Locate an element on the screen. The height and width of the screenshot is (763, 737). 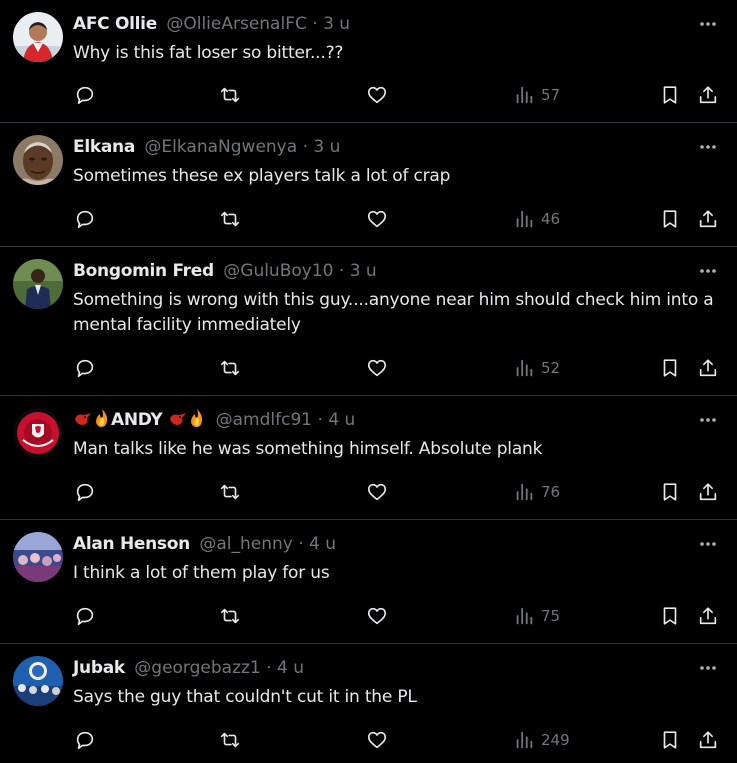
tweet-header: Jubak @georgebazz1 · 4 u is located at coordinates (188, 668).